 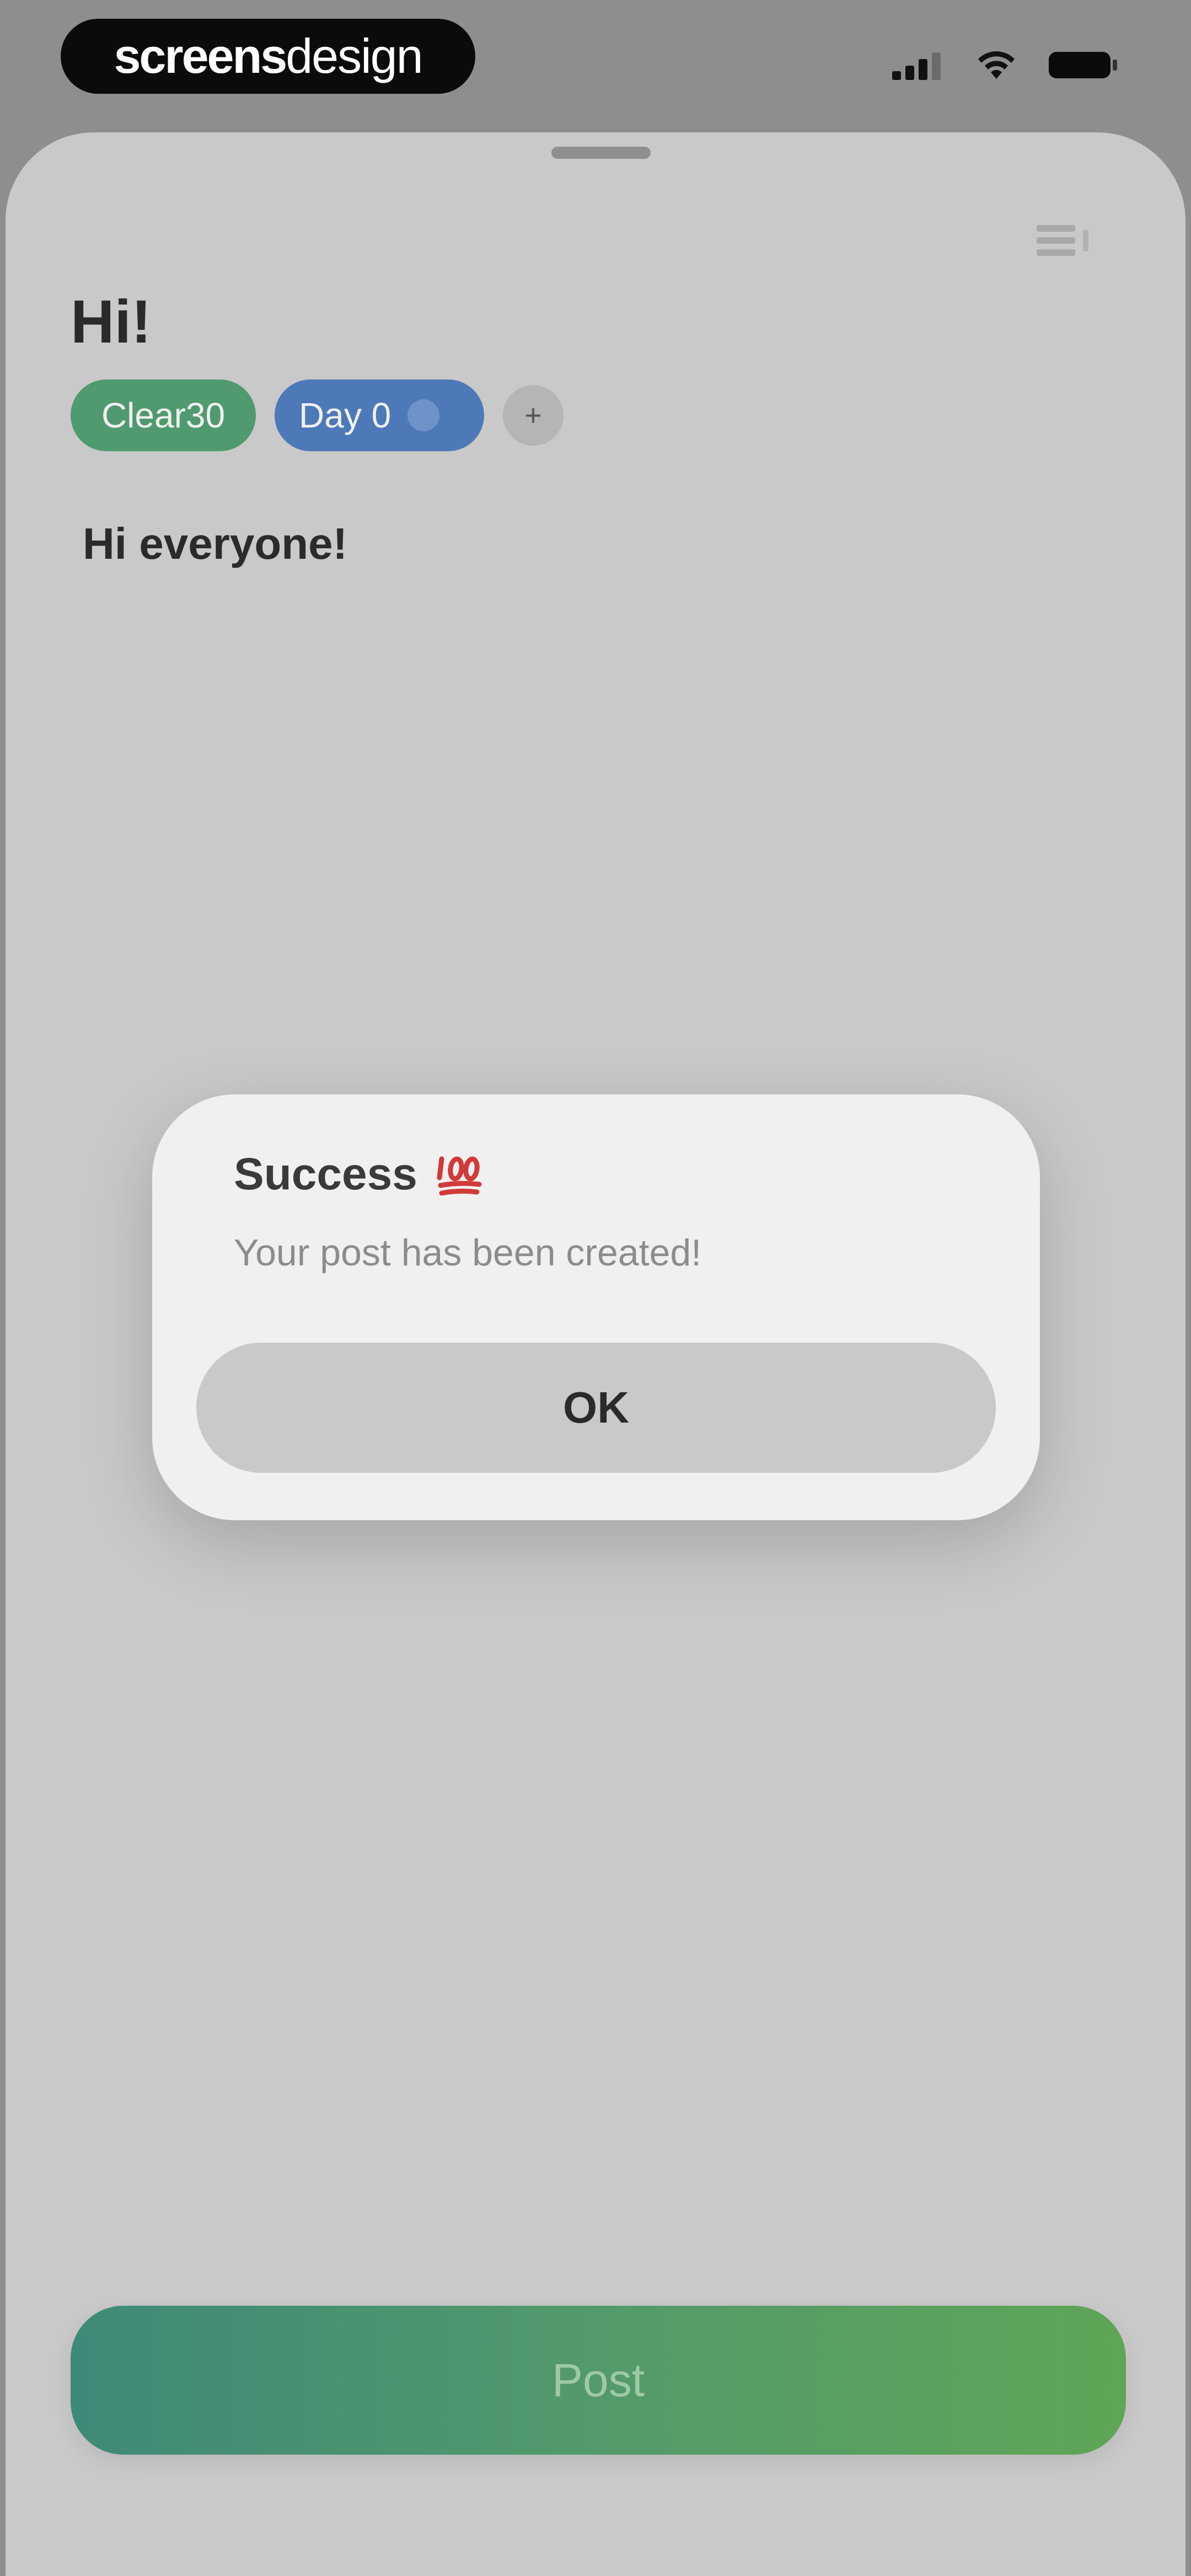 What do you see at coordinates (468, 1253) in the screenshot?
I see `alert-message: Your post has been created!` at bounding box center [468, 1253].